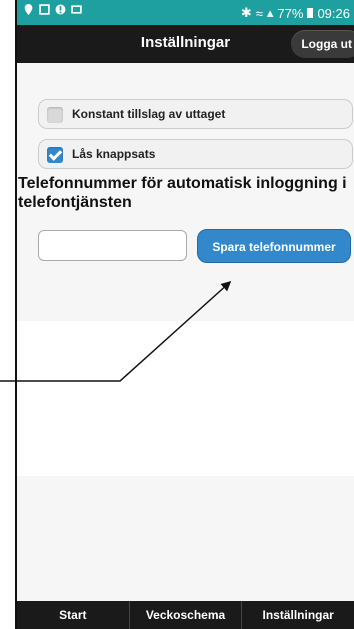 This screenshot has height=629, width=354. I want to click on location-icon, so click(28, 9).